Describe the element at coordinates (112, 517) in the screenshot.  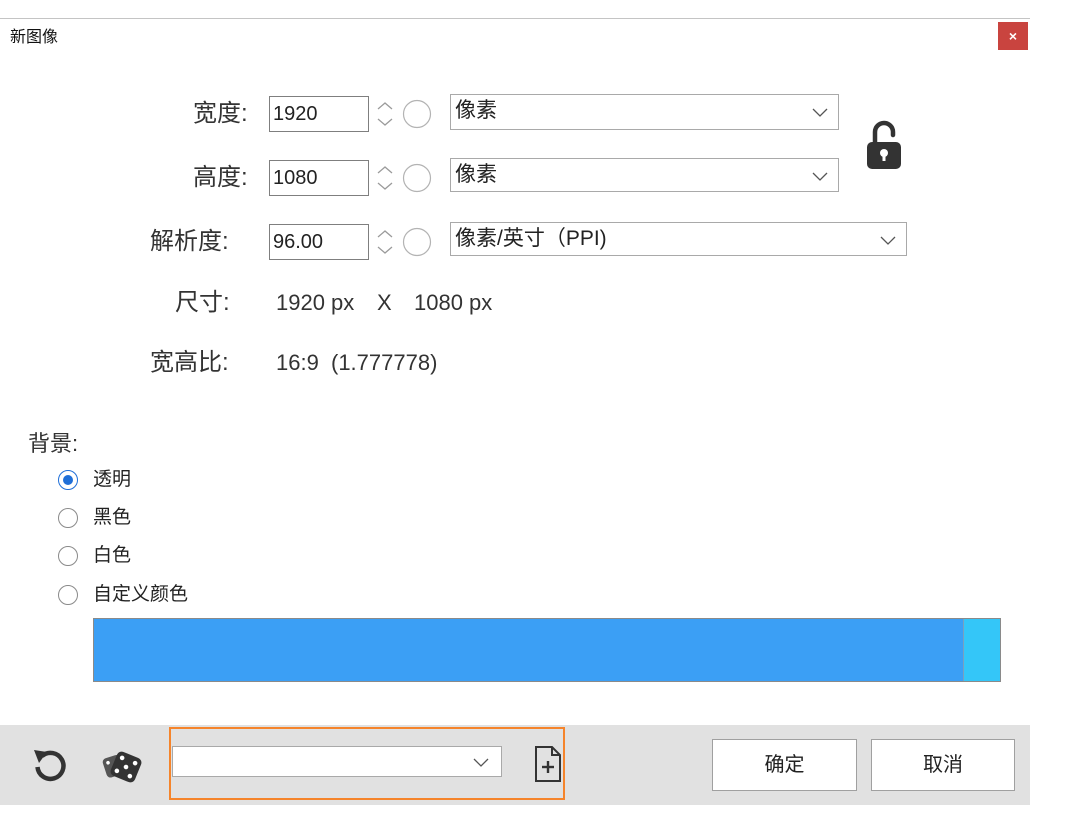
I see `radio-label: 黑色` at that location.